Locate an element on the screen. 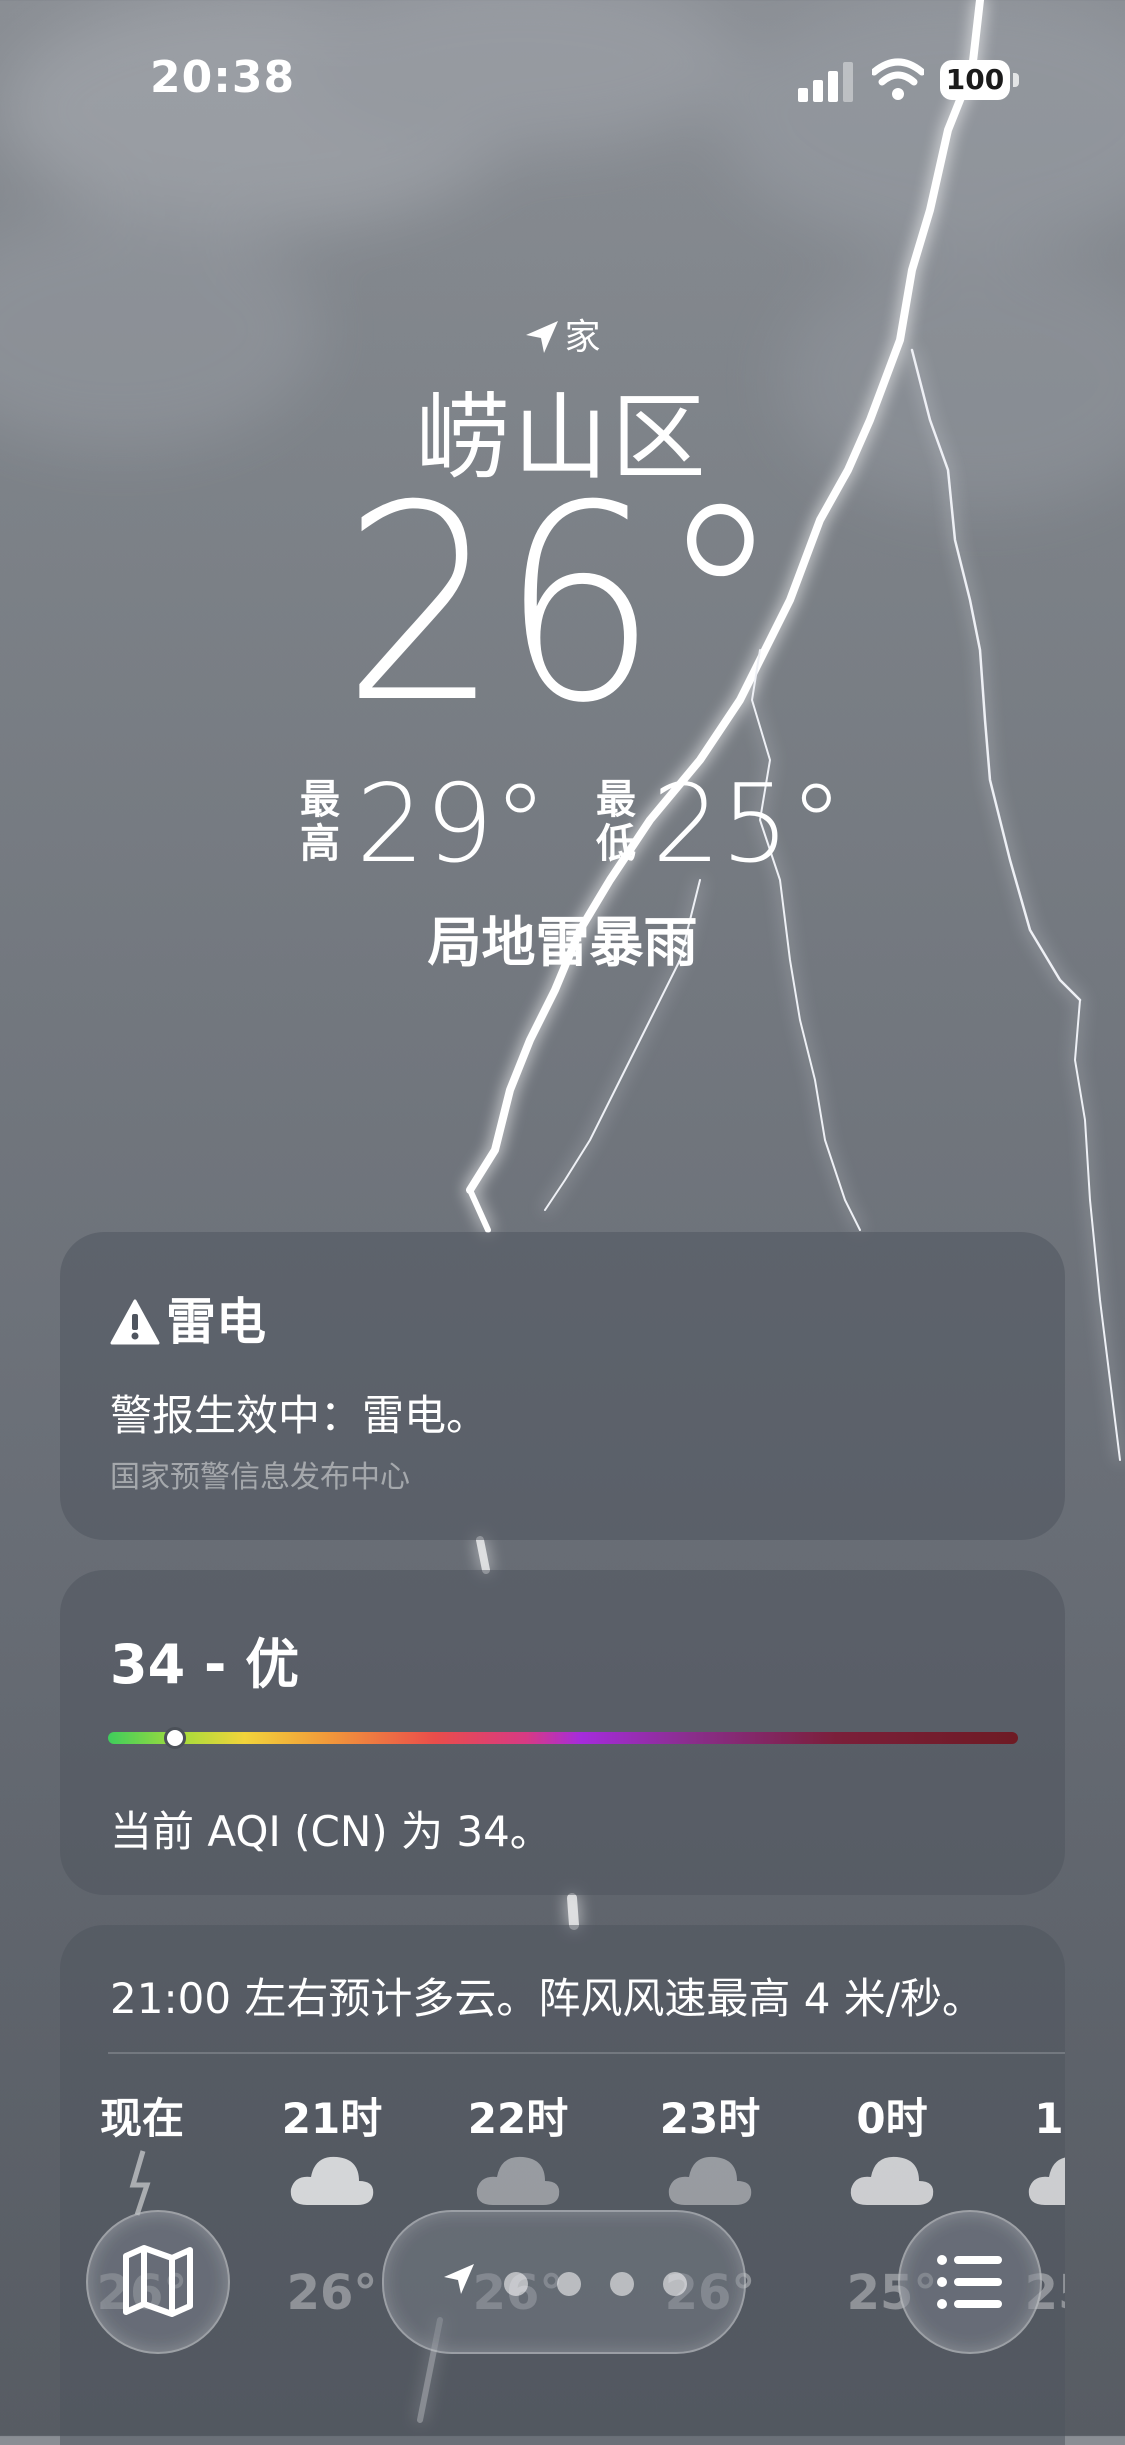 The height and width of the screenshot is (2445, 1125). battery-level: 100 is located at coordinates (975, 80).